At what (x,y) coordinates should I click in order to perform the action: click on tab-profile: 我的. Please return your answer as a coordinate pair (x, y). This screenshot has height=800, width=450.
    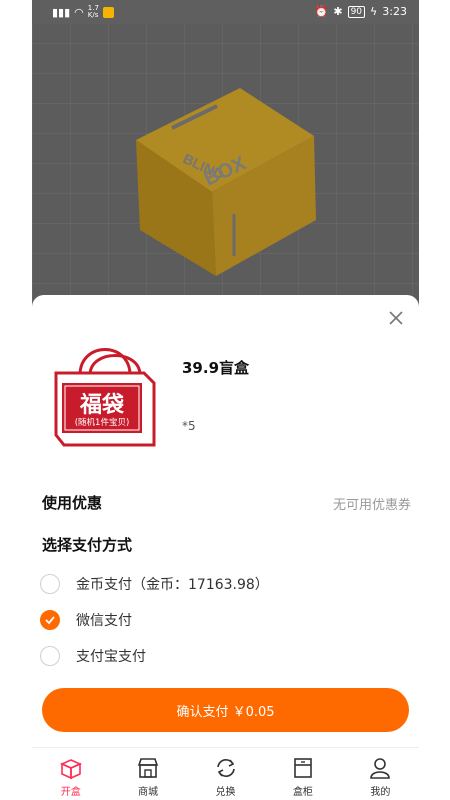
    Looking at the image, I should click on (380, 774).